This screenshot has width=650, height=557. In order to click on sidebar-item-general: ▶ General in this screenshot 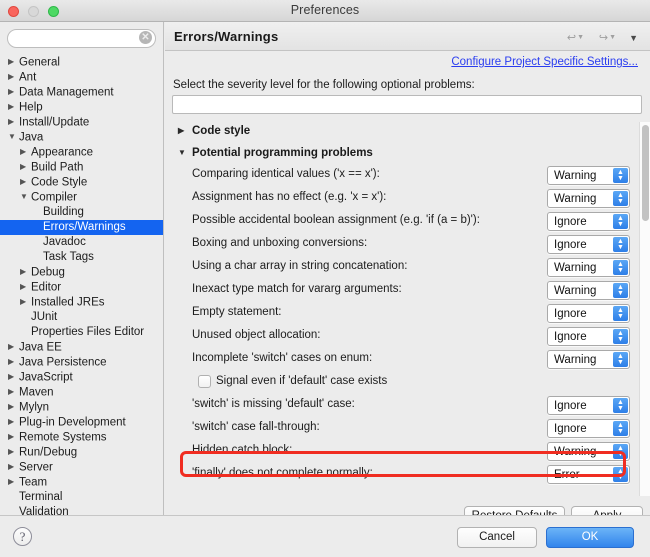, I will do `click(81, 62)`.